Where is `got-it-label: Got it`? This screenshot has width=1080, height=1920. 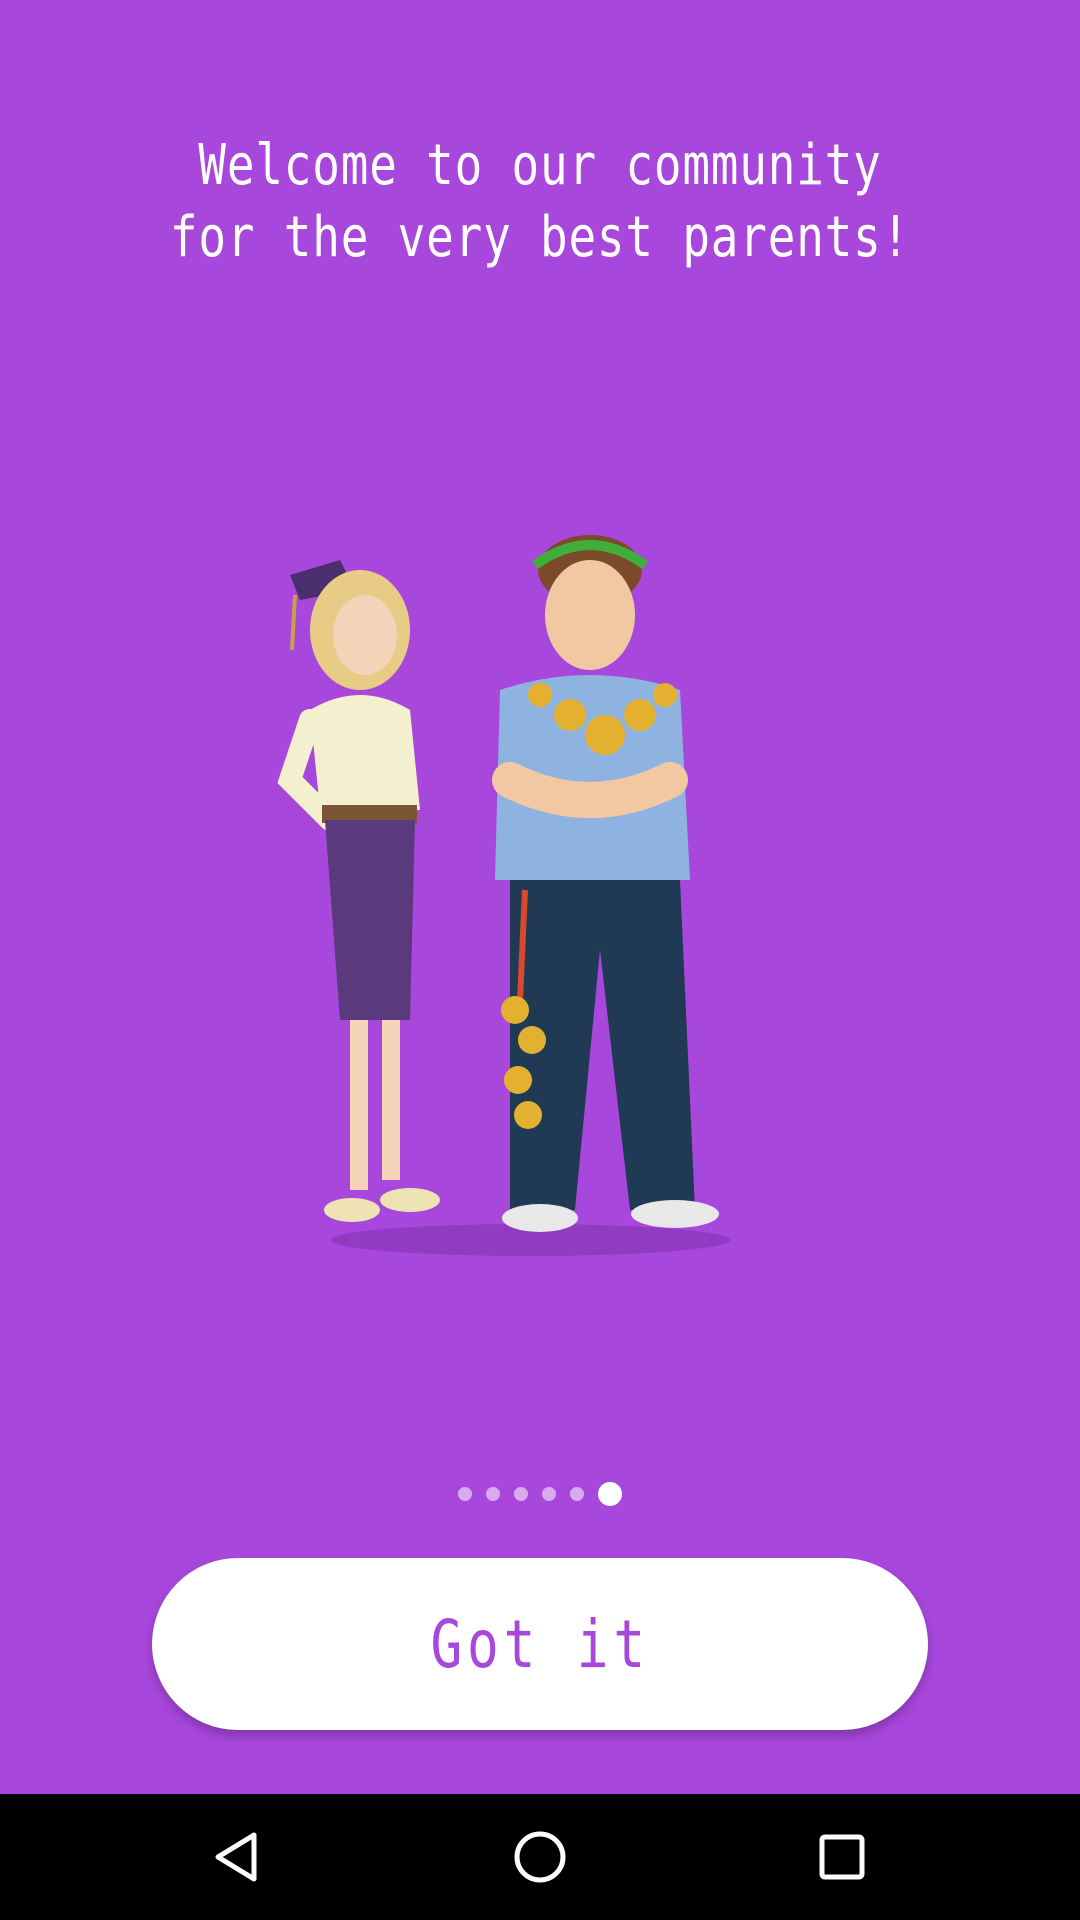
got-it-label: Got it is located at coordinates (540, 1644).